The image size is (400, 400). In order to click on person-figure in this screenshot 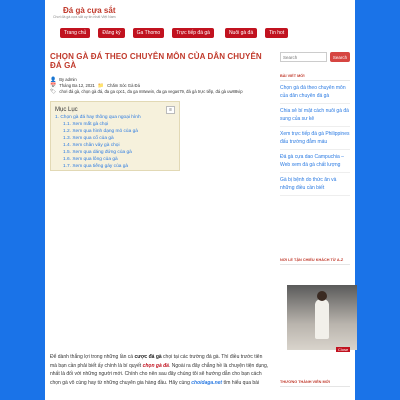, I will do `click(322, 319)`.